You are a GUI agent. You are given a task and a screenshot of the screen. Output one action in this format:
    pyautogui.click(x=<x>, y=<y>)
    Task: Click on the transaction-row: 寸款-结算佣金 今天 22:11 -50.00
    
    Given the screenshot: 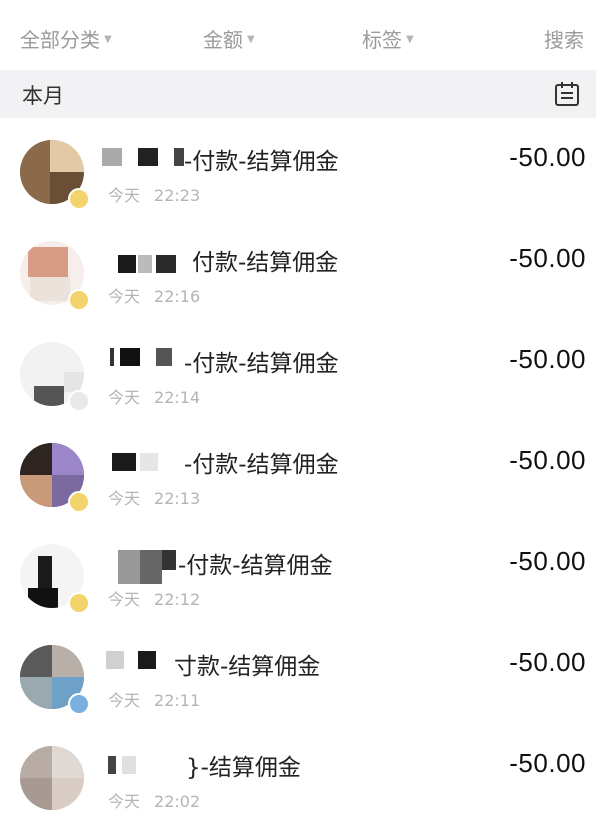 What is the action you would take?
    pyautogui.click(x=298, y=673)
    